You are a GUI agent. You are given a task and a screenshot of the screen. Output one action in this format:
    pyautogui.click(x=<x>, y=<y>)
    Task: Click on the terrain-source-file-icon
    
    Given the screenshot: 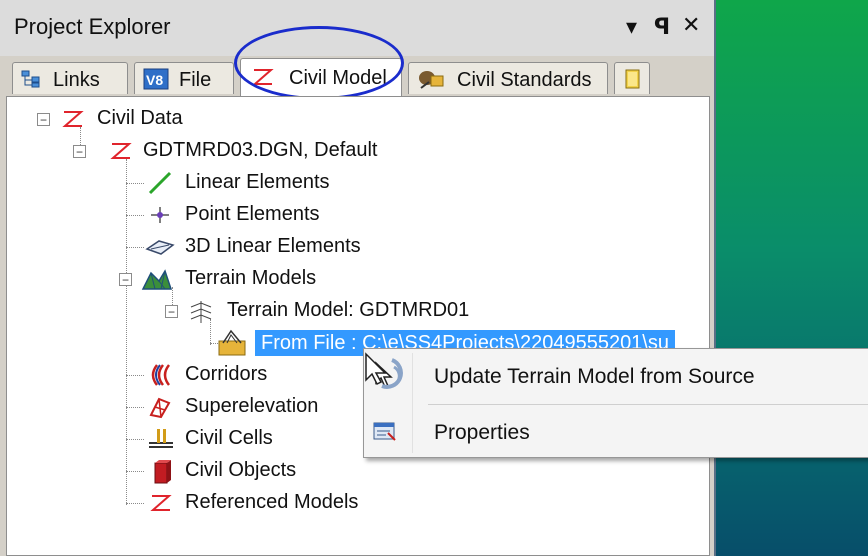 What is the action you would take?
    pyautogui.click(x=232, y=342)
    